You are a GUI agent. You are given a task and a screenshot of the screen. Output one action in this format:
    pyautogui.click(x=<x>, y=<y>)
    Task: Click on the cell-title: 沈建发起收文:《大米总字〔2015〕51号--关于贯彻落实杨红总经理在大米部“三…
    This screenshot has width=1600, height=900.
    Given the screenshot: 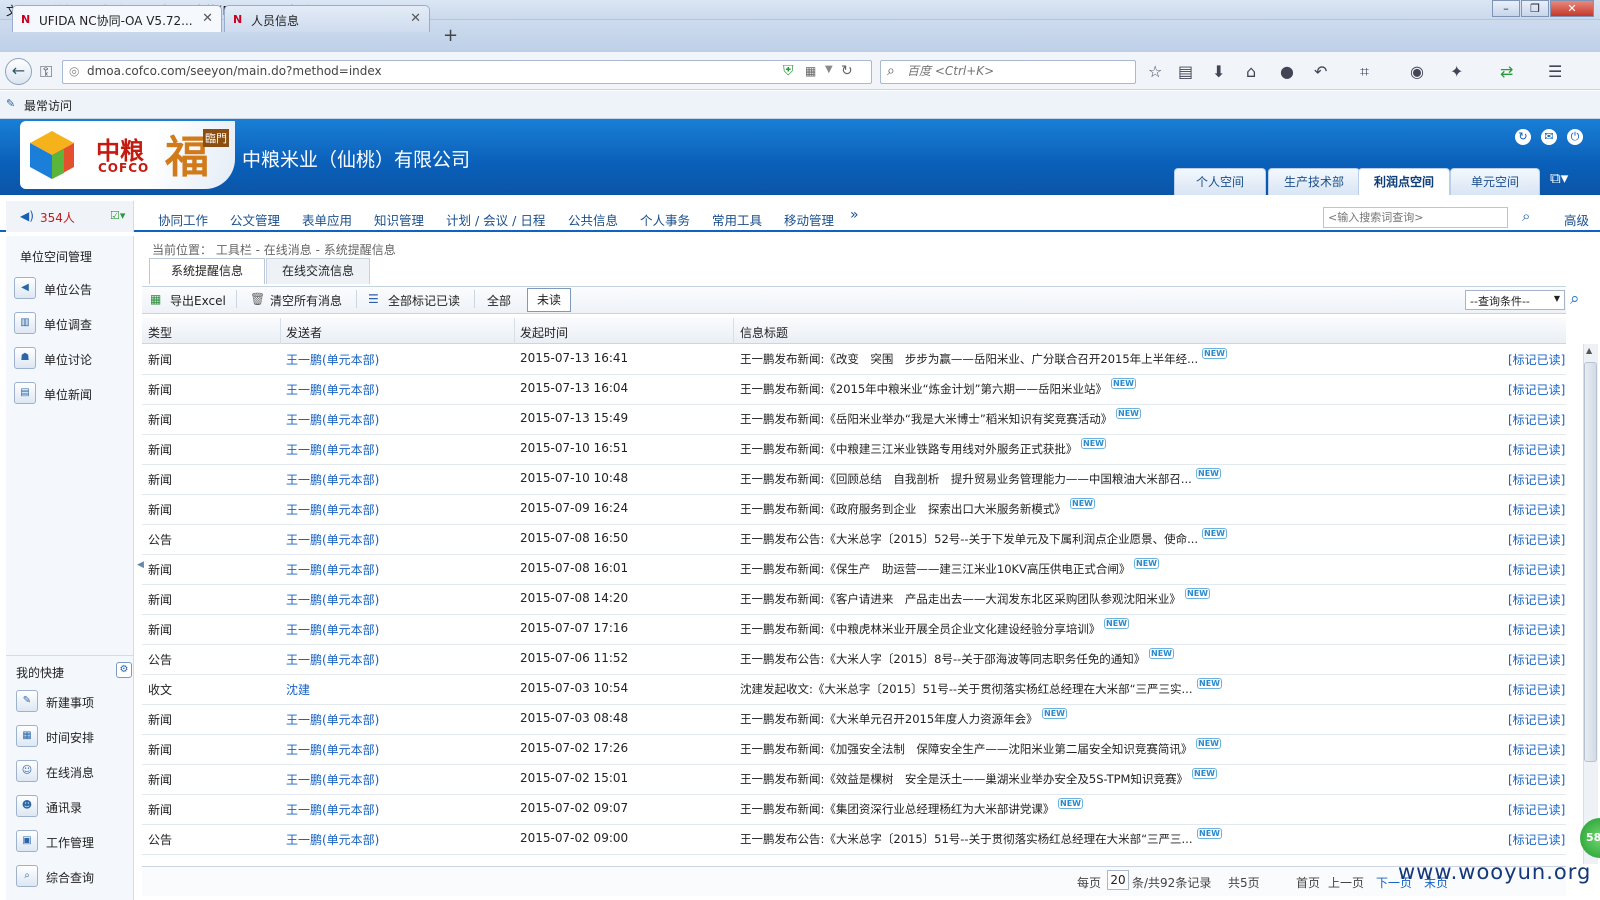 What is the action you would take?
    pyautogui.click(x=966, y=689)
    